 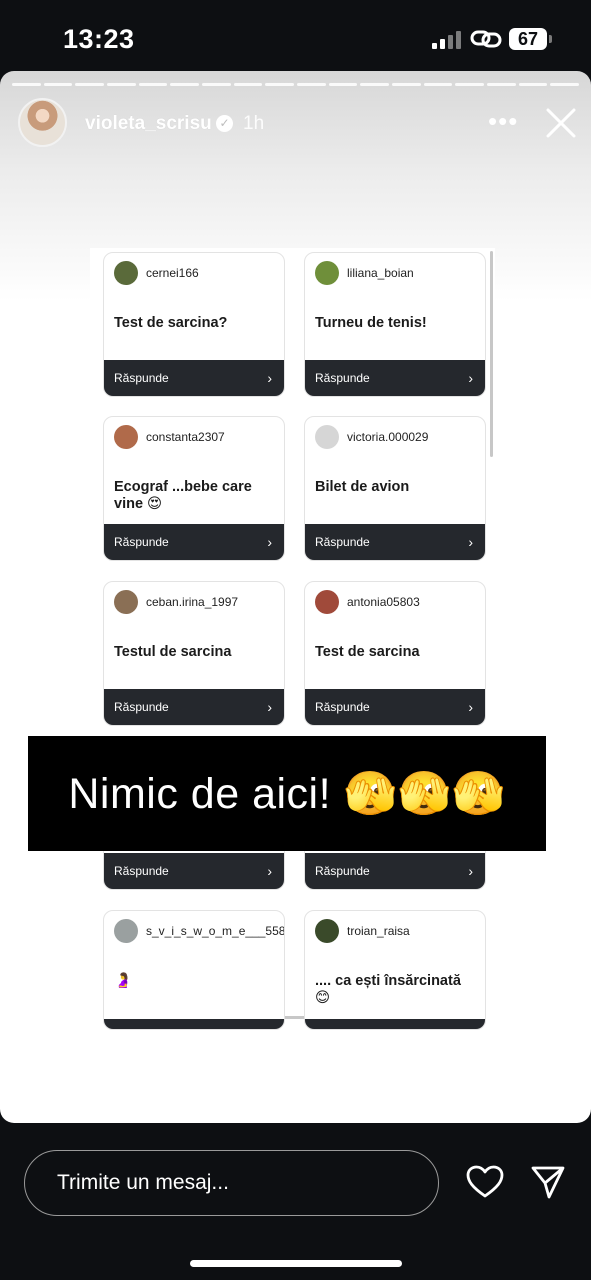 I want to click on question-author: liliana_boian, so click(x=364, y=273).